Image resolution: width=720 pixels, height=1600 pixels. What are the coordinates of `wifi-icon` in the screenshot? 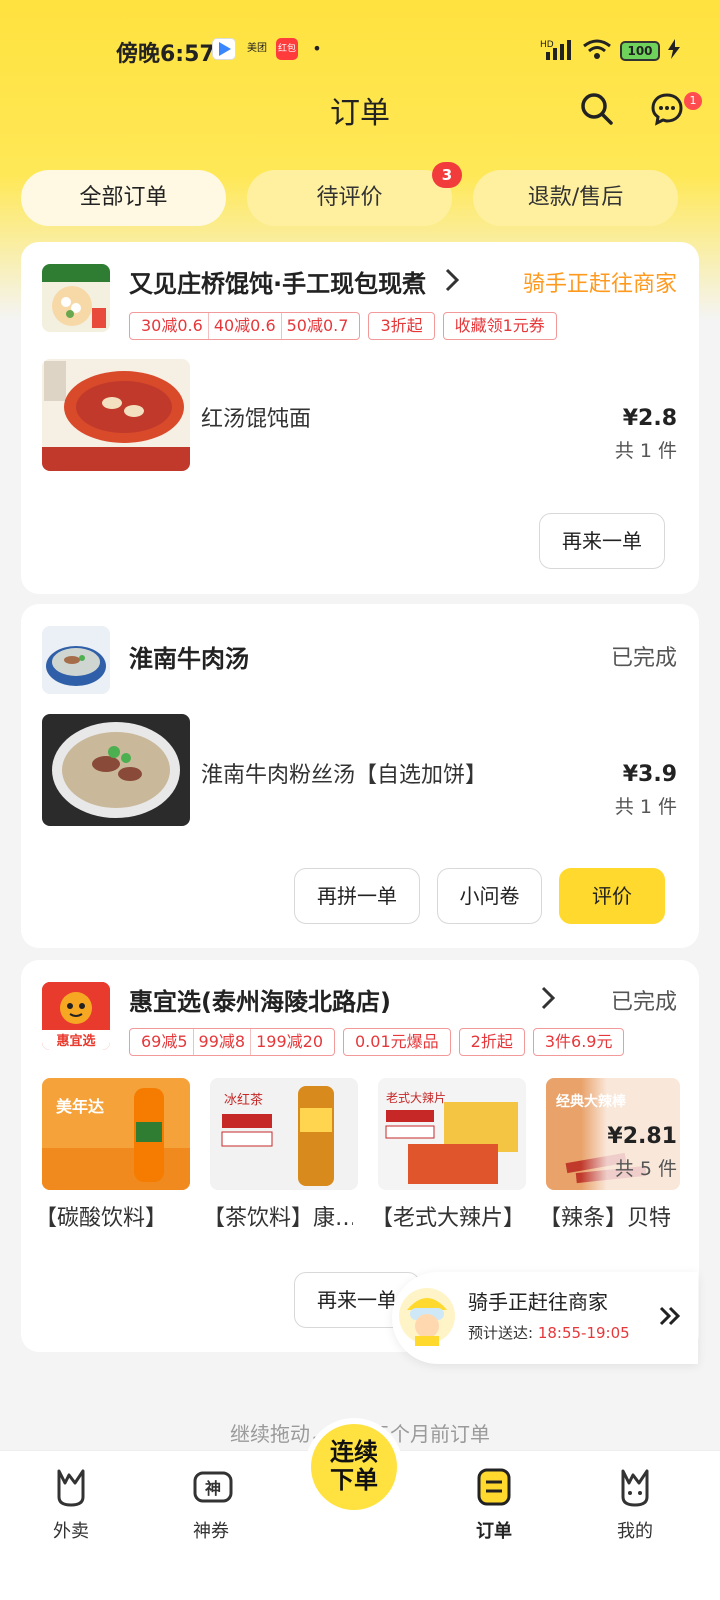 It's located at (597, 51).